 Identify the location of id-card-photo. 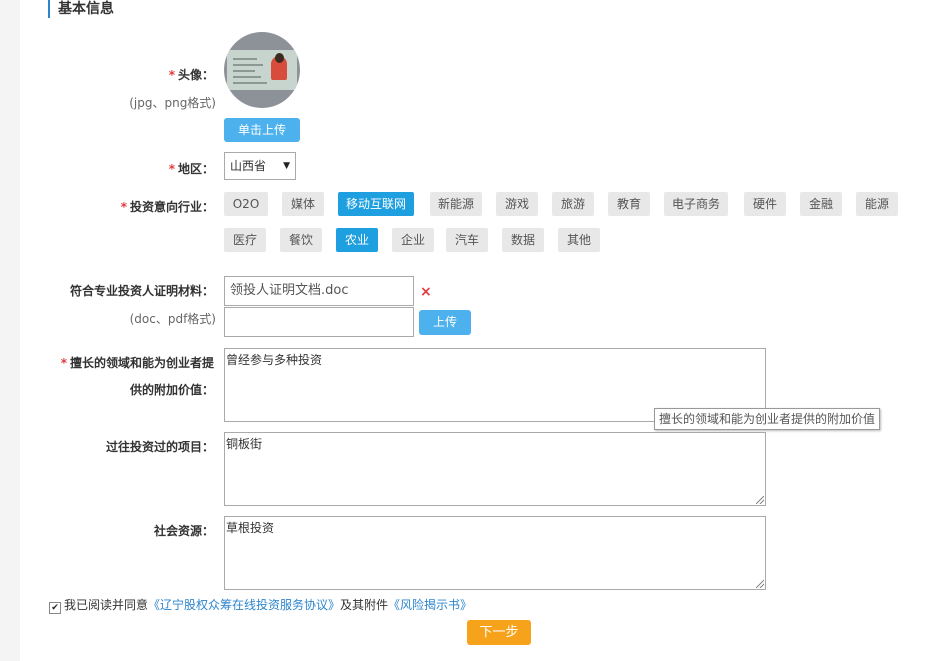
(262, 70).